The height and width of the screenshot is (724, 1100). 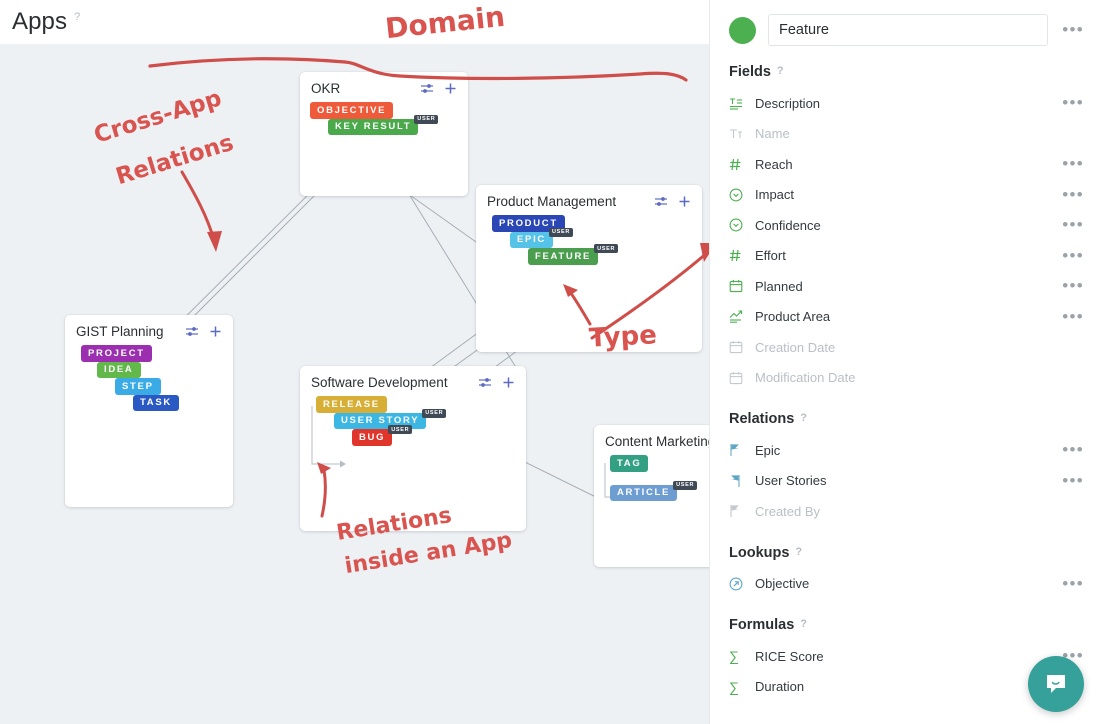 I want to click on entity-badge: ARTICLE, so click(x=644, y=492).